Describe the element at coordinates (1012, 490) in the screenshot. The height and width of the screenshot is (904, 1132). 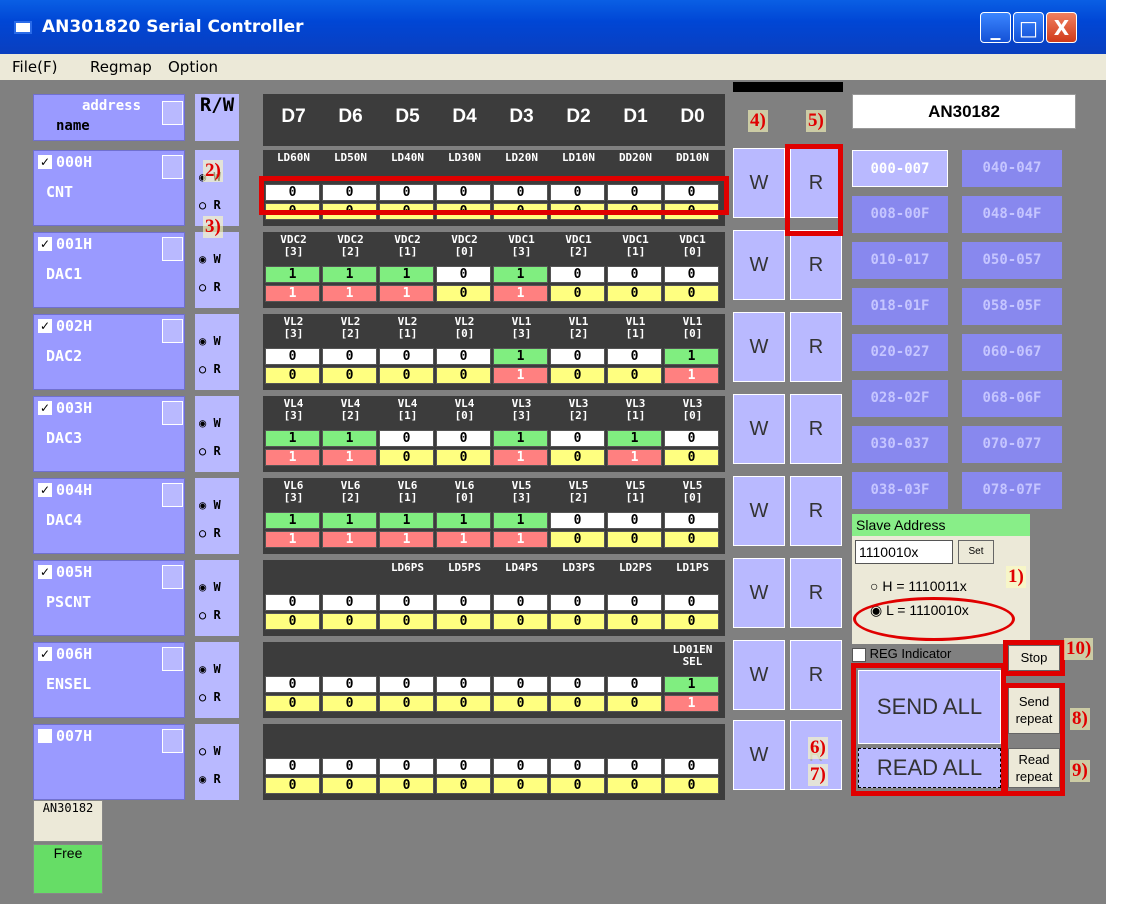
I see `page-button: 078-07F` at that location.